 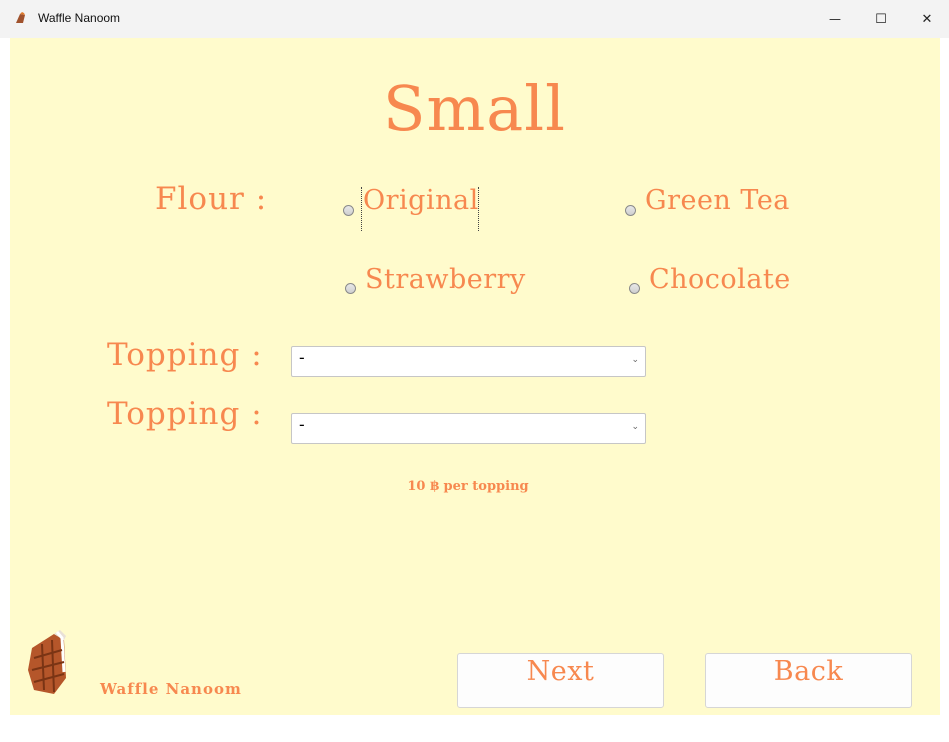 I want to click on topping-label-1: Topping :, so click(x=185, y=355).